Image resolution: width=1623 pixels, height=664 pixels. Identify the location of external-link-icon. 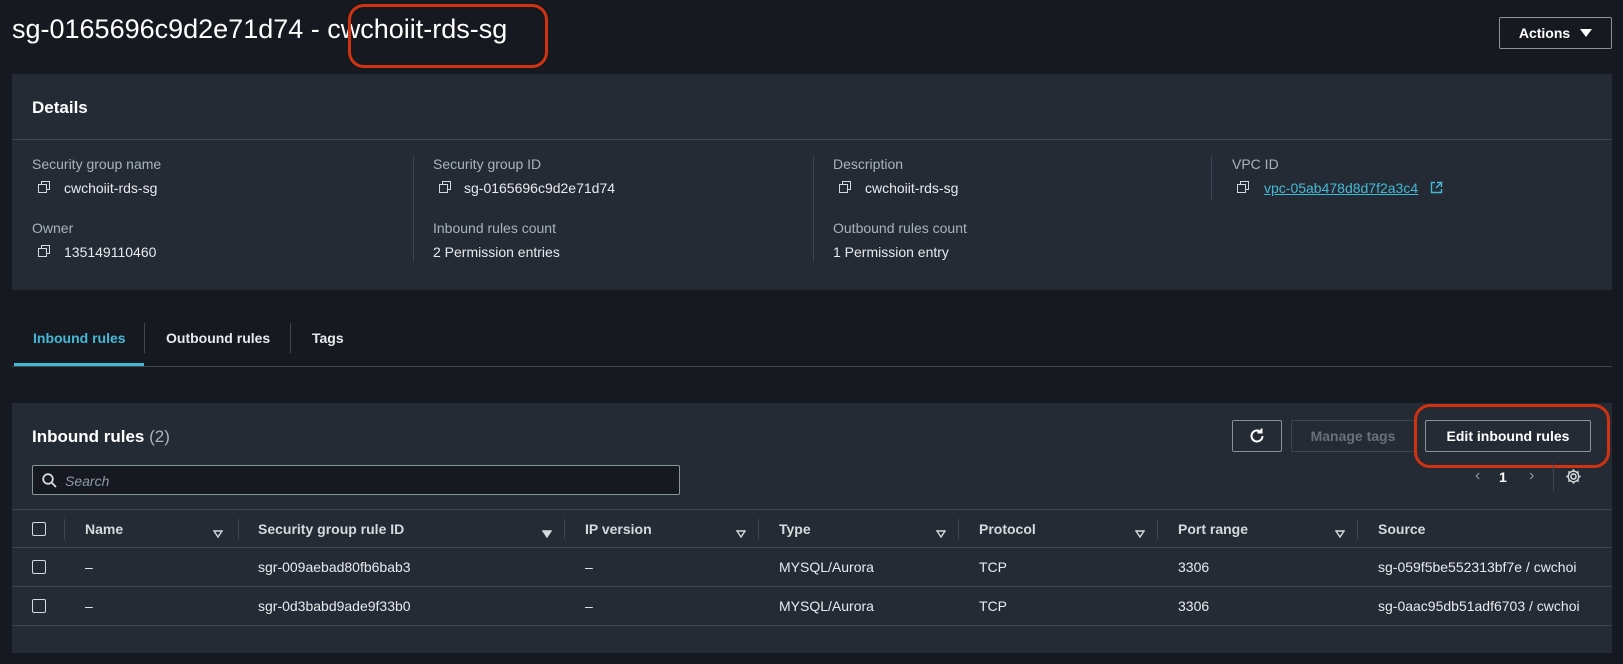
(1436, 187).